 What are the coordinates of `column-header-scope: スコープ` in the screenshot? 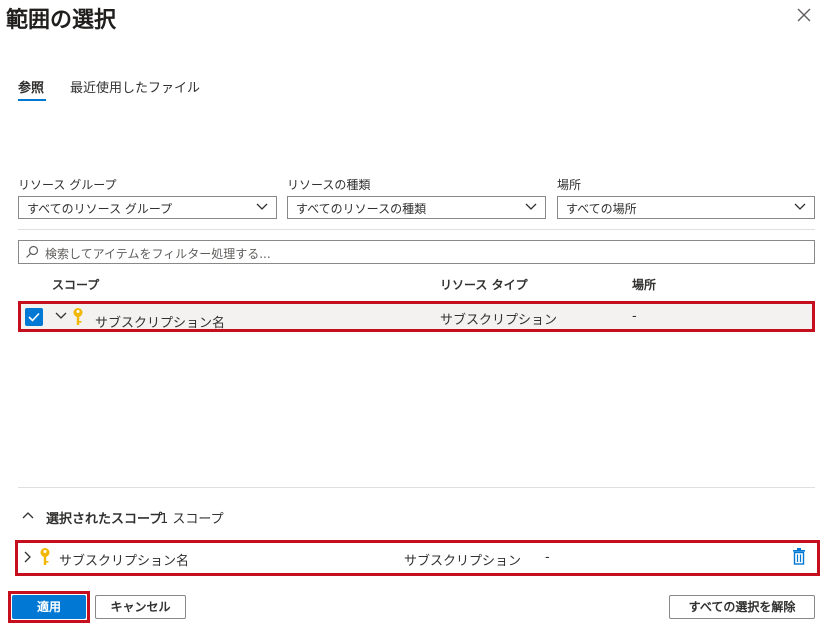 It's located at (75, 284).